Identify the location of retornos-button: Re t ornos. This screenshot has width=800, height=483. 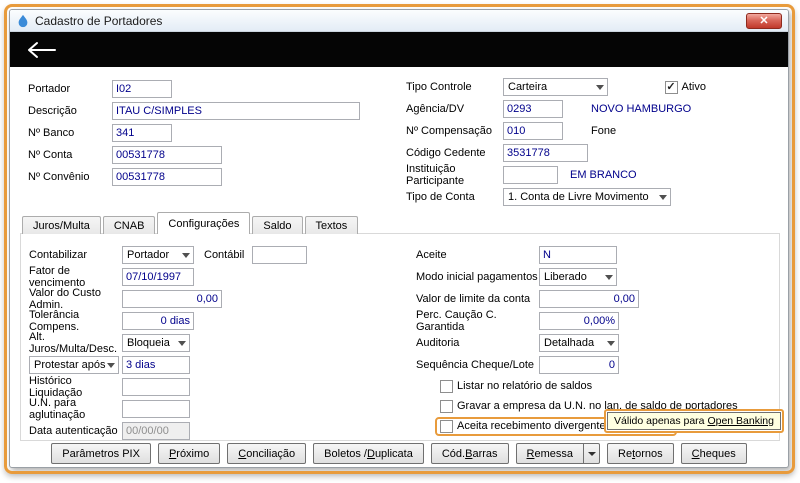
(640, 453).